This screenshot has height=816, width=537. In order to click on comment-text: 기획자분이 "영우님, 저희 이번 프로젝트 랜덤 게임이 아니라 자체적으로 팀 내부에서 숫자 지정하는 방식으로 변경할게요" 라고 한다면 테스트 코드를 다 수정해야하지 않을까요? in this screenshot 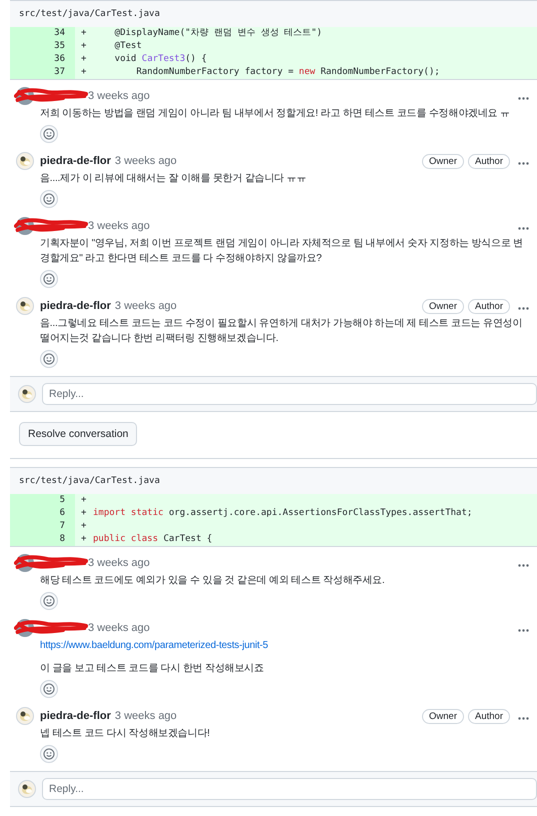, I will do `click(282, 251)`.